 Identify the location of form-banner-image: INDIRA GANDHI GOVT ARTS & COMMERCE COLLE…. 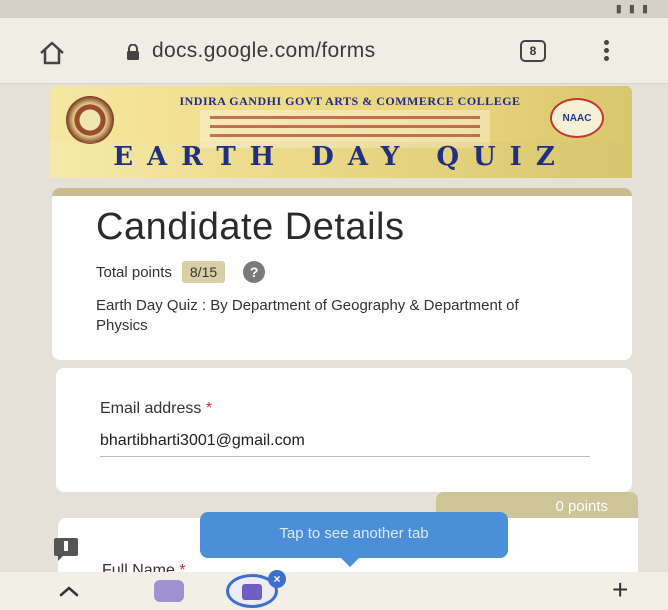
(341, 132).